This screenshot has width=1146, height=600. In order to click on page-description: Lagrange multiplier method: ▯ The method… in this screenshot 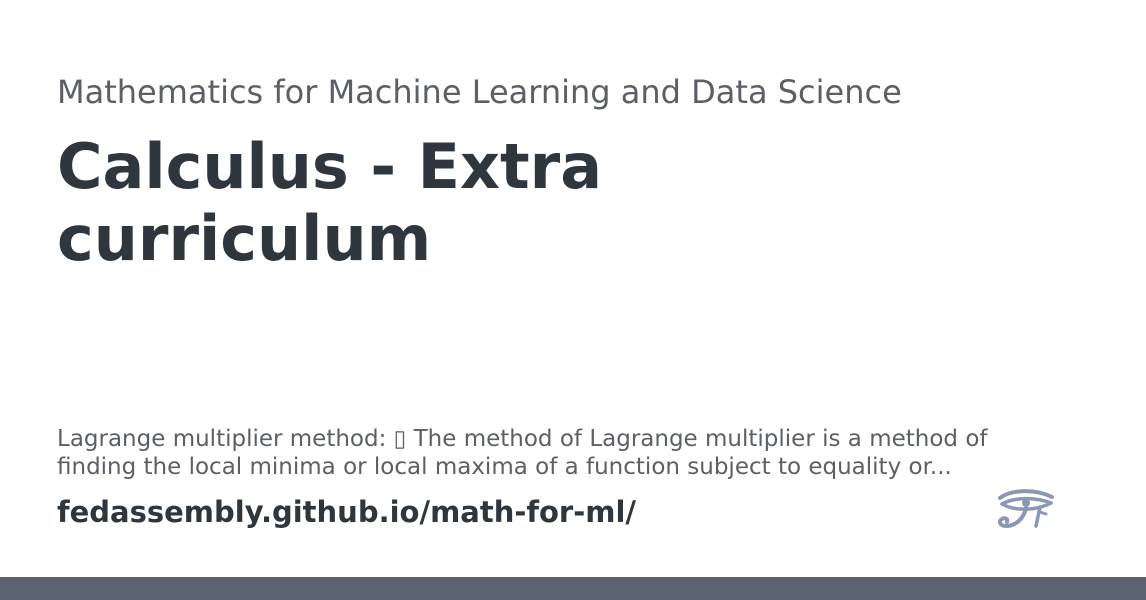, I will do `click(522, 453)`.